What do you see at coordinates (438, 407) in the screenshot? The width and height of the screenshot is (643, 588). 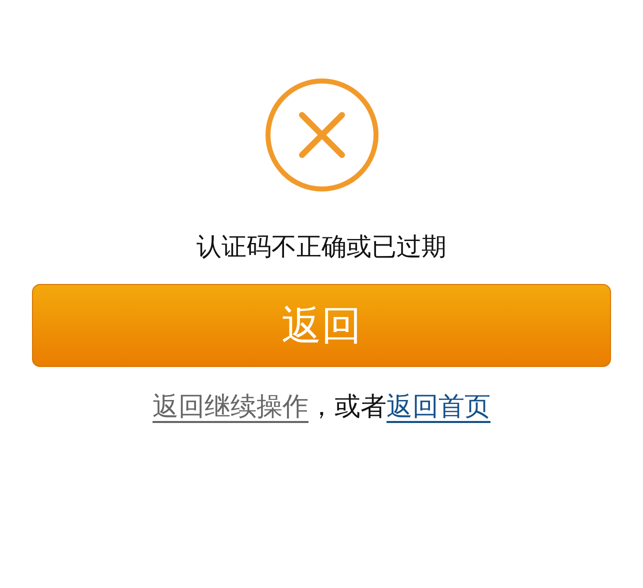 I see `home-link: 返回首页` at bounding box center [438, 407].